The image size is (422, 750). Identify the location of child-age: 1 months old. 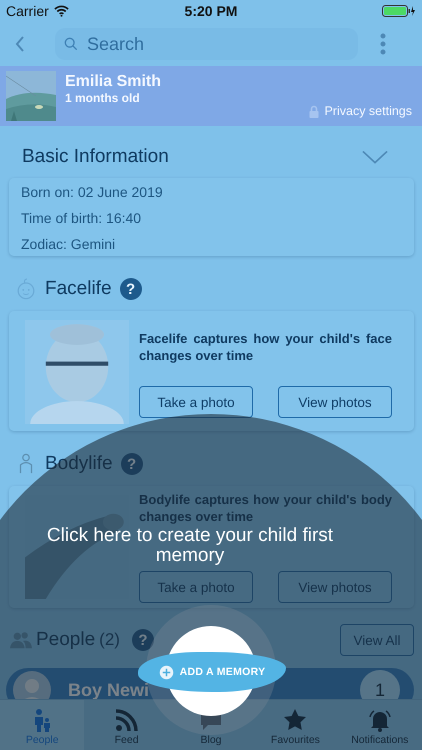
(103, 98).